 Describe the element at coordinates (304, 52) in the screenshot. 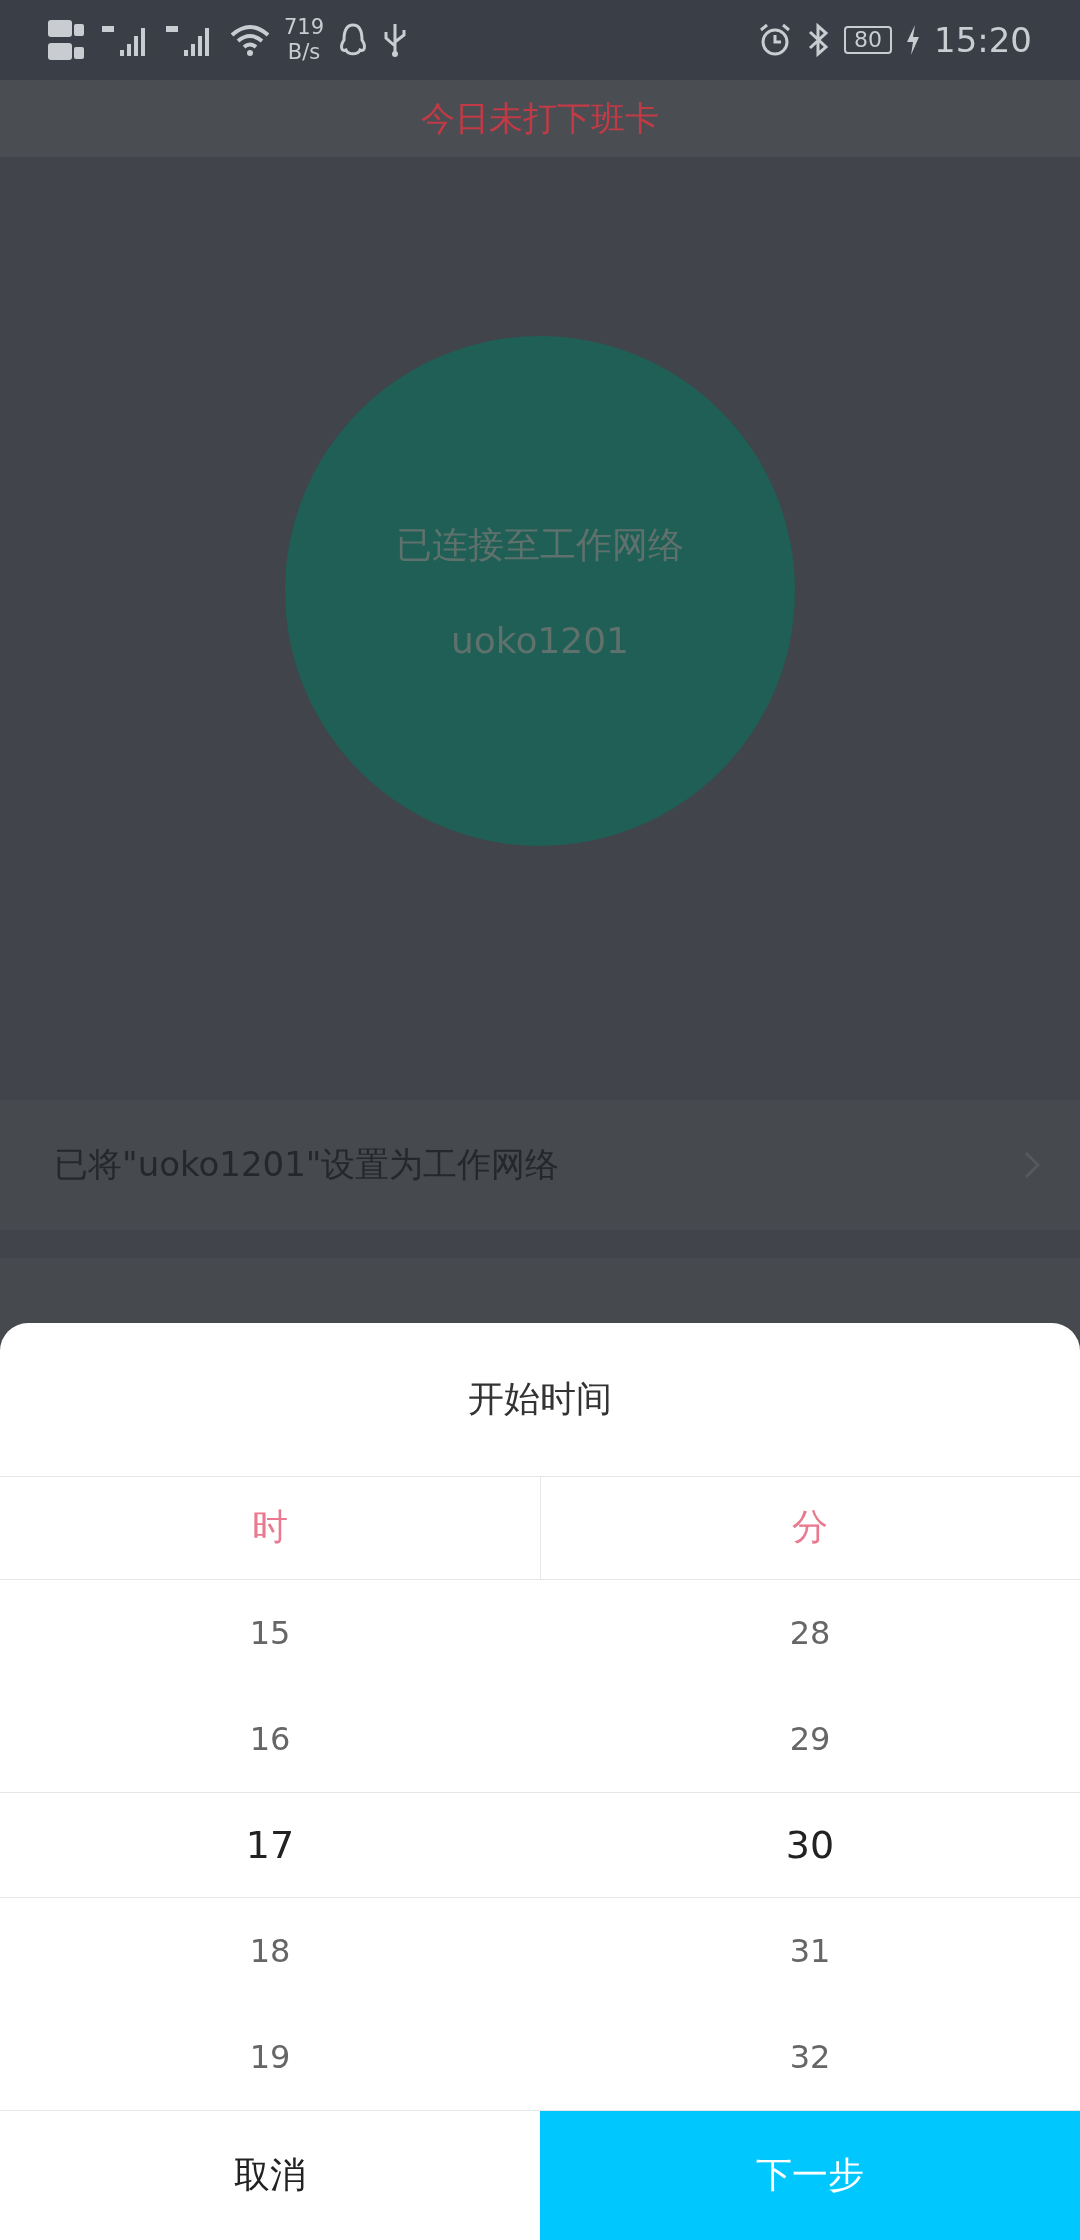

I see `speed-unit: B/s` at that location.